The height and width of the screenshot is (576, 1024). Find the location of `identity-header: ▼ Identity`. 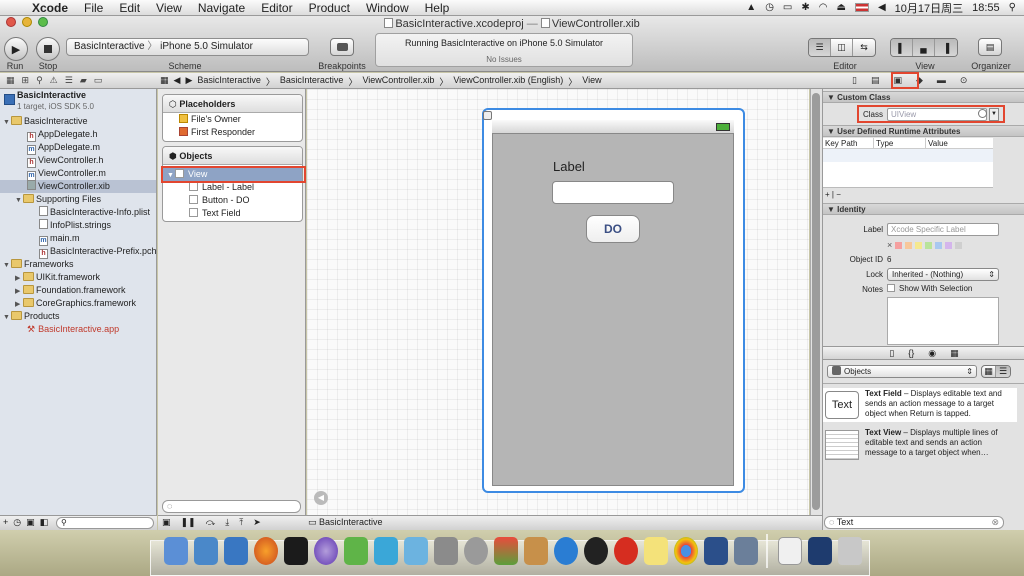

identity-header: ▼ Identity is located at coordinates (923, 209).